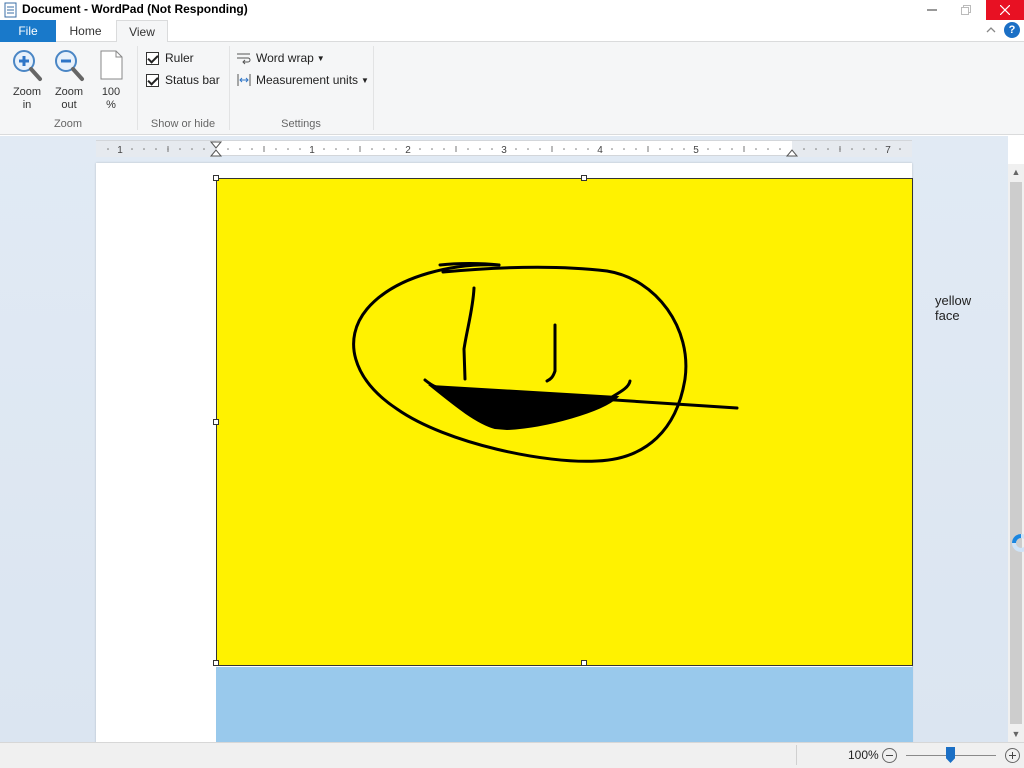 This screenshot has height=768, width=1024. I want to click on zoom-100-label-line1: 100, so click(111, 92).